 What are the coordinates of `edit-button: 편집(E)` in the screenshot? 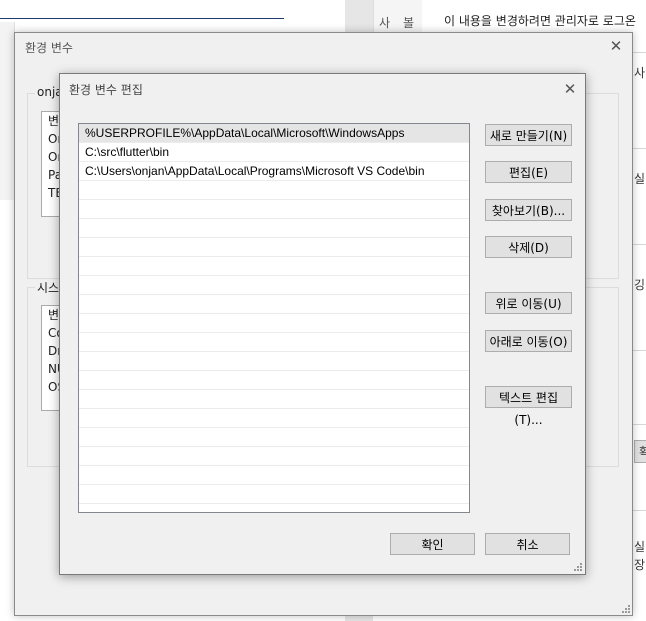 It's located at (528, 172).